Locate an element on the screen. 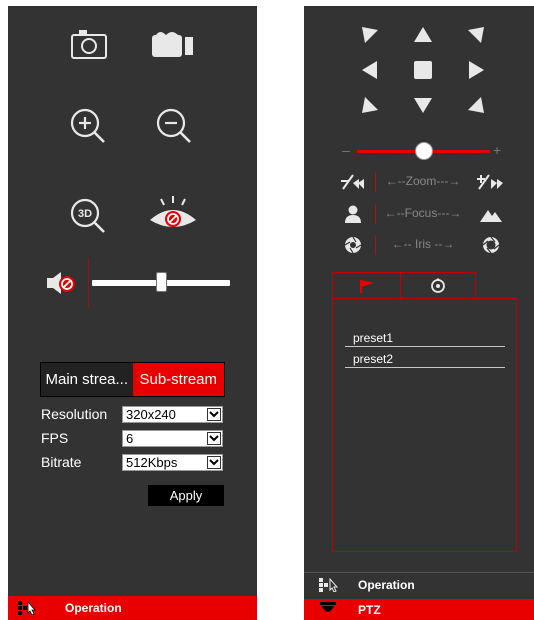  focus-row: ←--Focus---→ is located at coordinates (419, 214).